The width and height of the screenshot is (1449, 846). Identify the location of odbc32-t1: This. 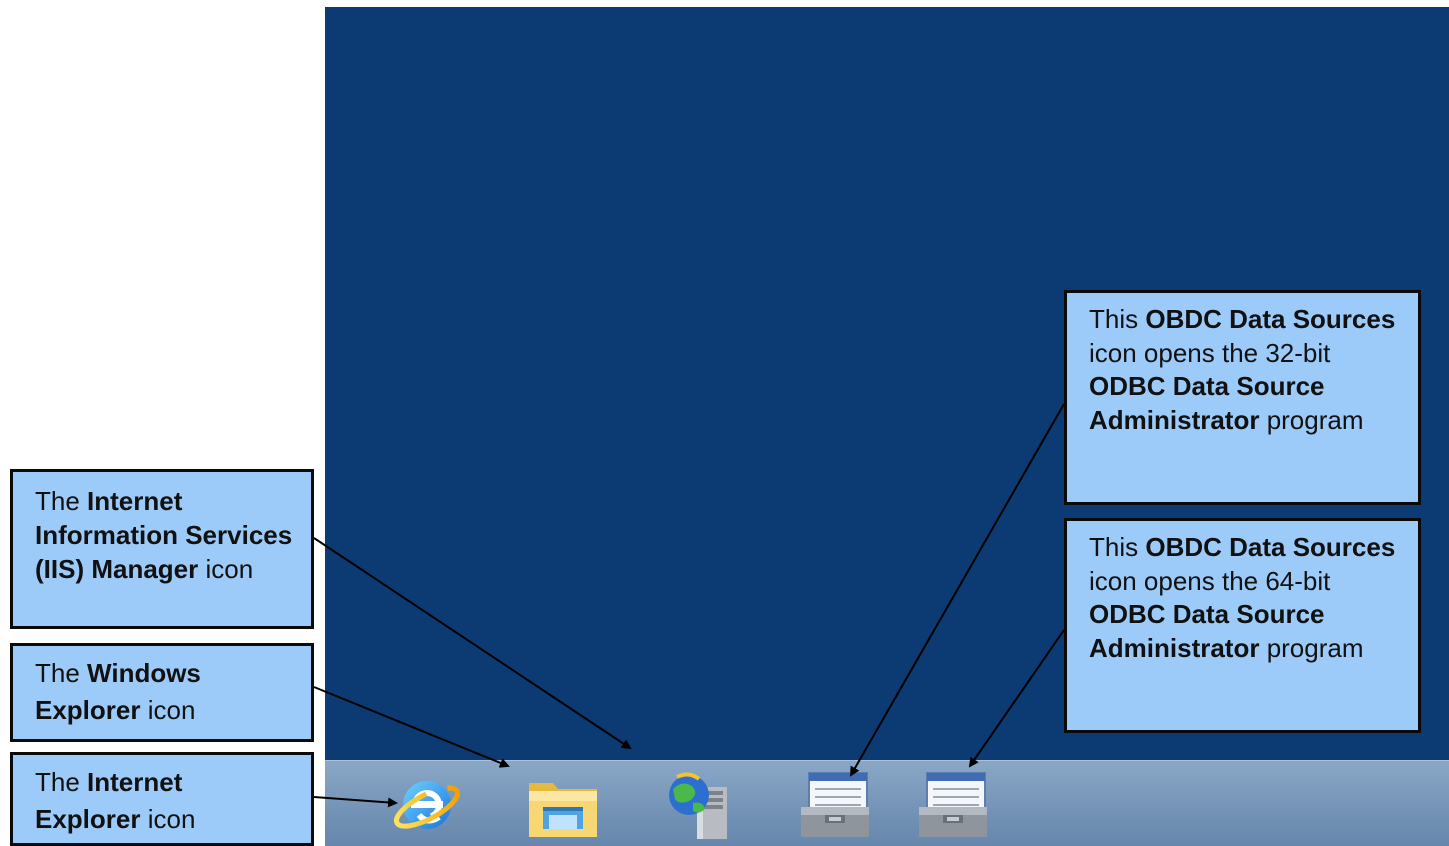
(1117, 319).